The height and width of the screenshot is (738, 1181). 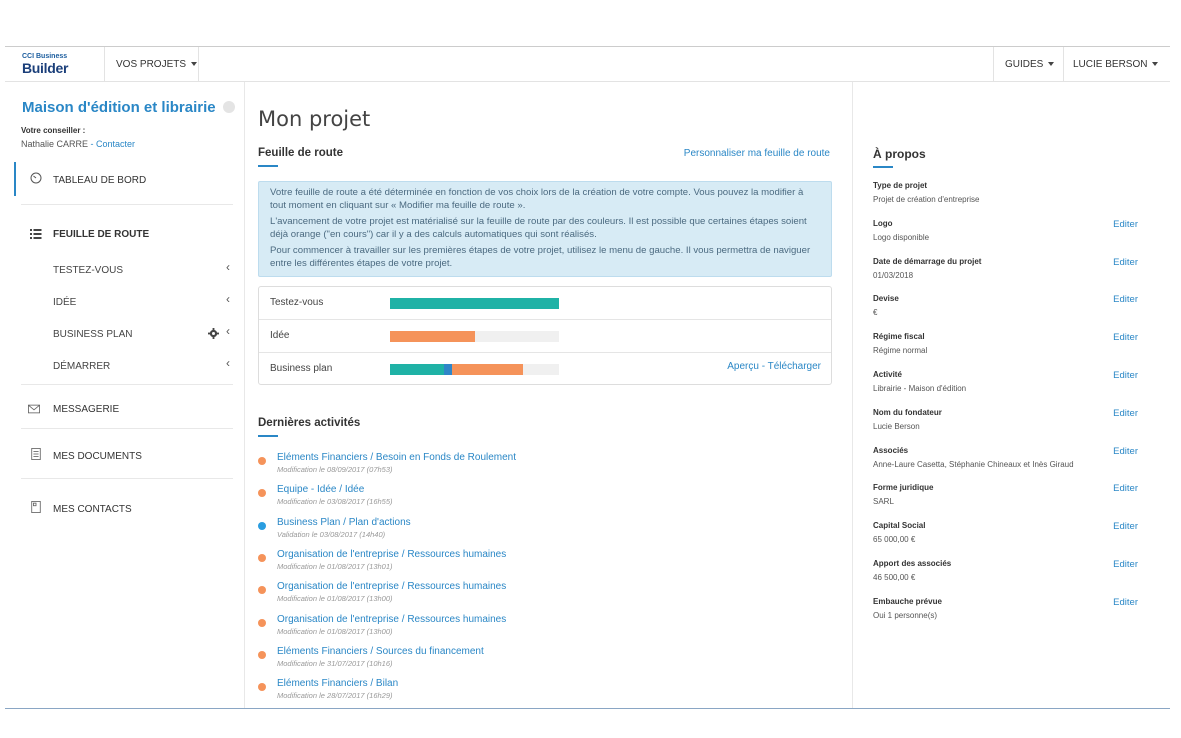 I want to click on field-value: SARL, so click(x=883, y=502).